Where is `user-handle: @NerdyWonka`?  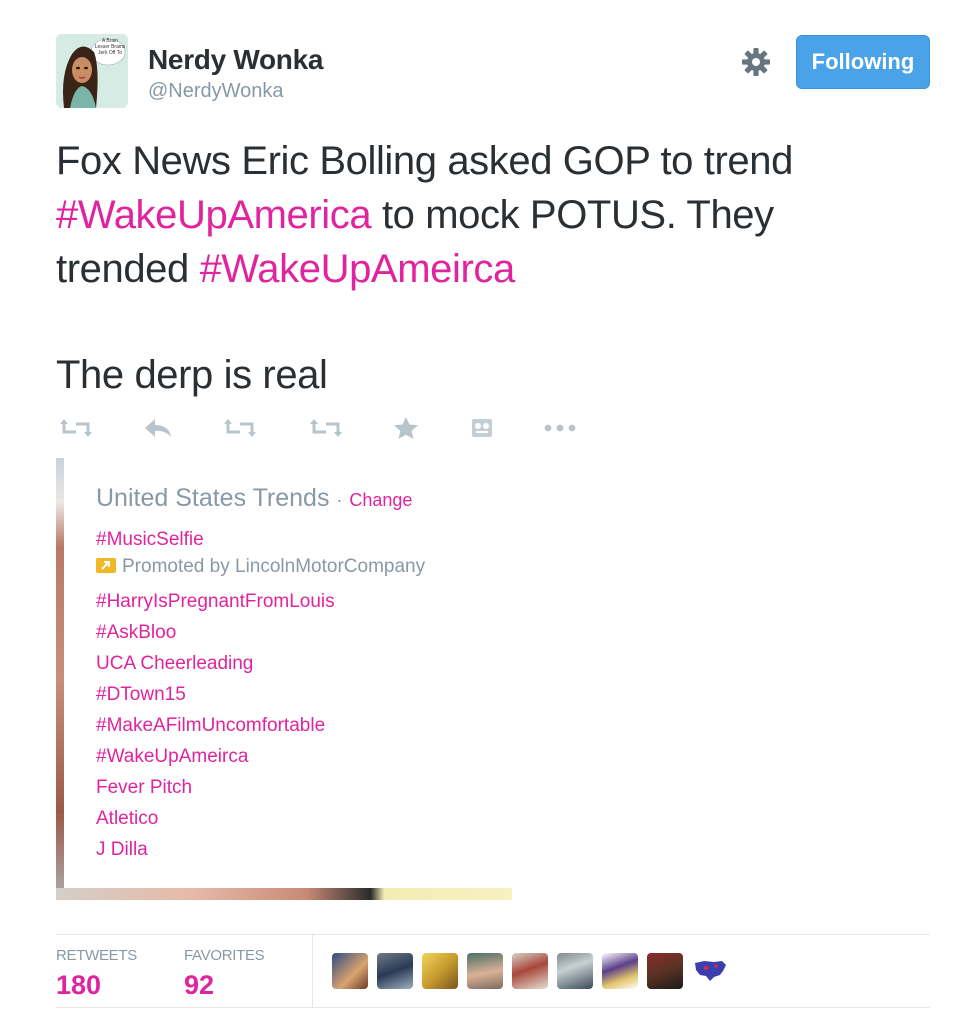
user-handle: @NerdyWonka is located at coordinates (216, 91).